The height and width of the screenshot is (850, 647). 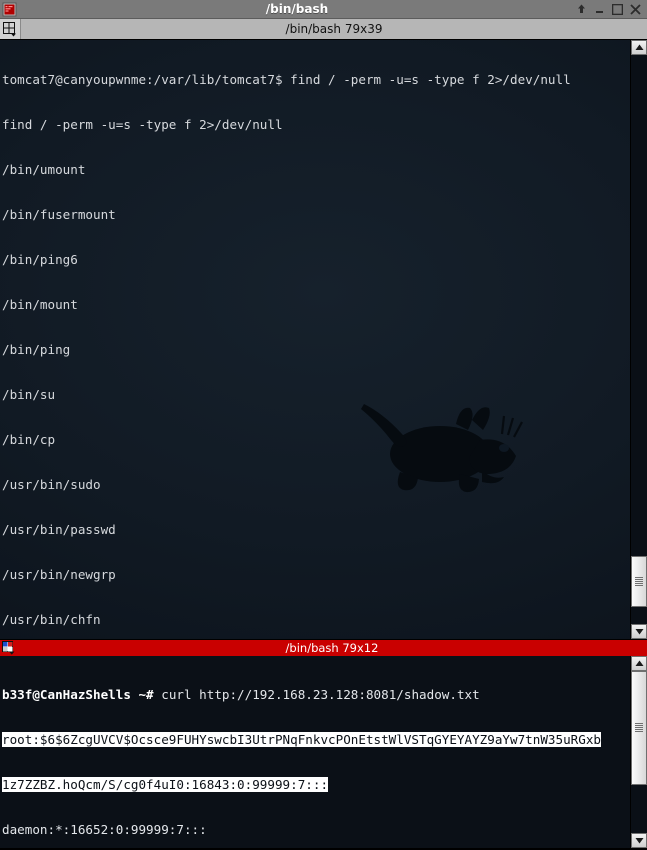 I want to click on shell-prompt: b33f@CanHazShells ~#, so click(x=78, y=695).